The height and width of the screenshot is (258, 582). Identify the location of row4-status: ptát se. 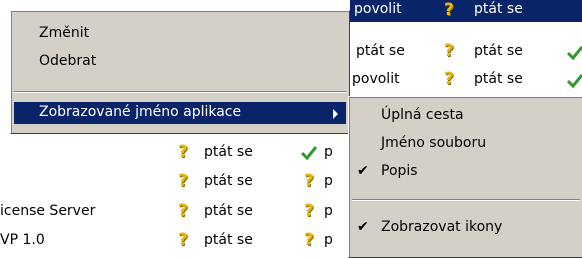
(228, 152).